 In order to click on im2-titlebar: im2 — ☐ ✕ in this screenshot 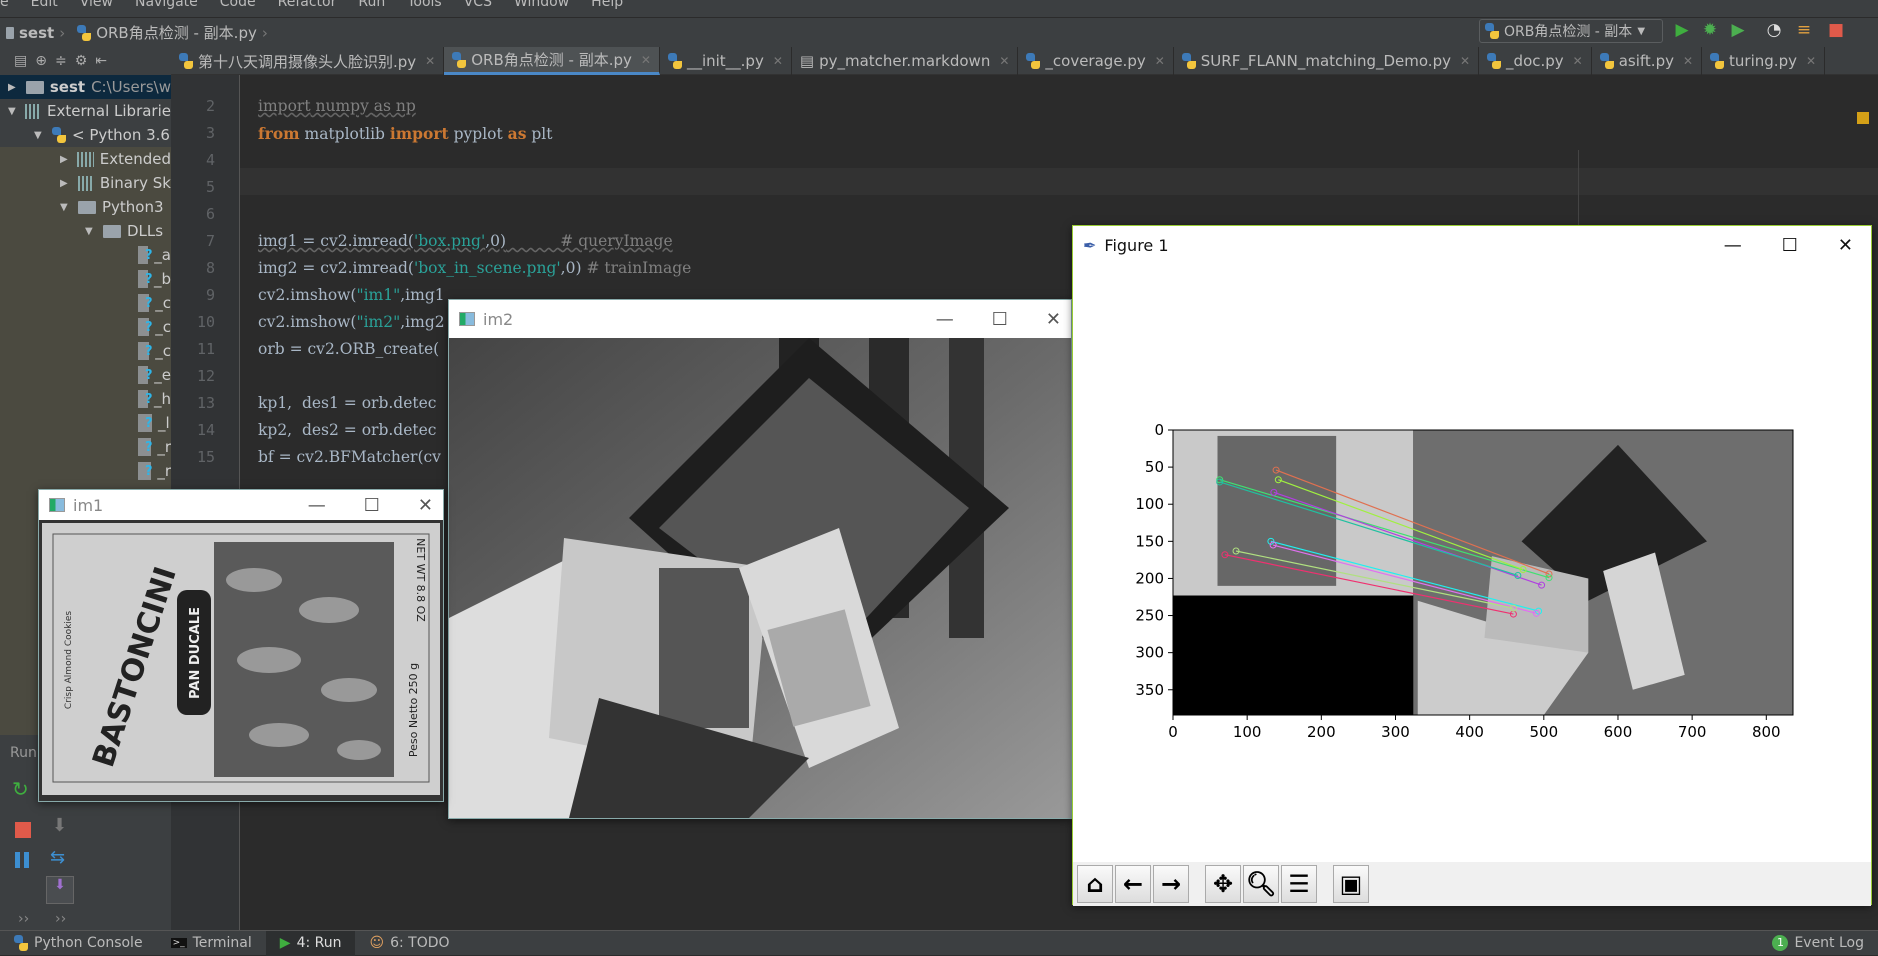, I will do `click(760, 319)`.